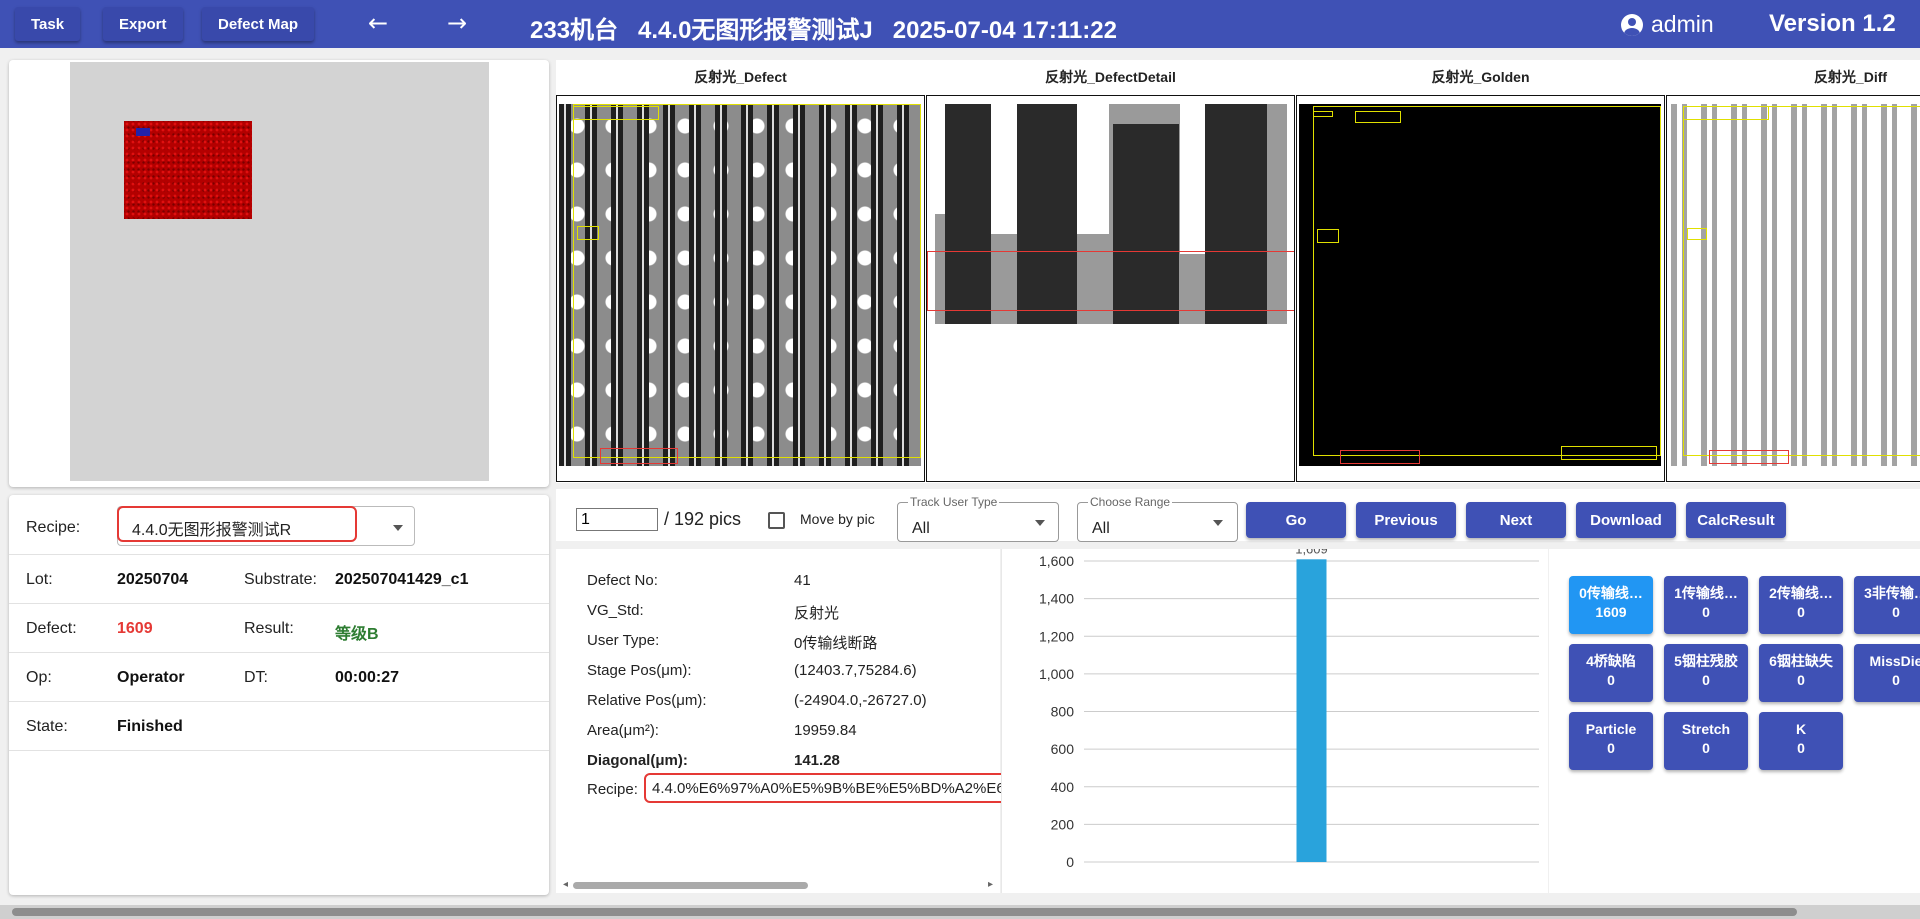 The width and height of the screenshot is (1920, 919). I want to click on category-label: 4桥缺陷, so click(1611, 661).